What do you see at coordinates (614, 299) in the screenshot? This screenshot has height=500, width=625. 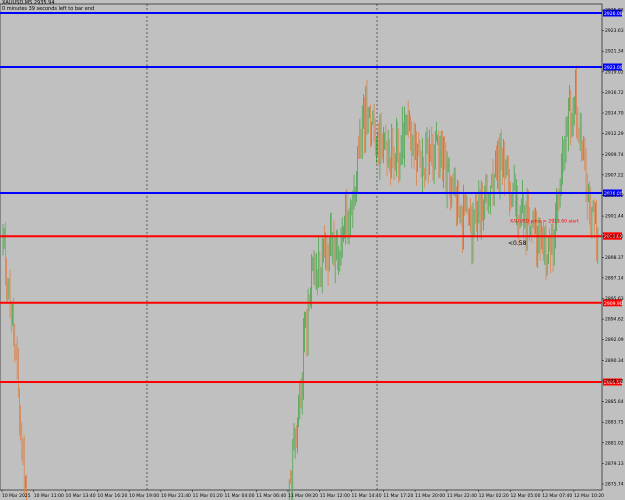 I see `y-tick-label: 2895.63` at bounding box center [614, 299].